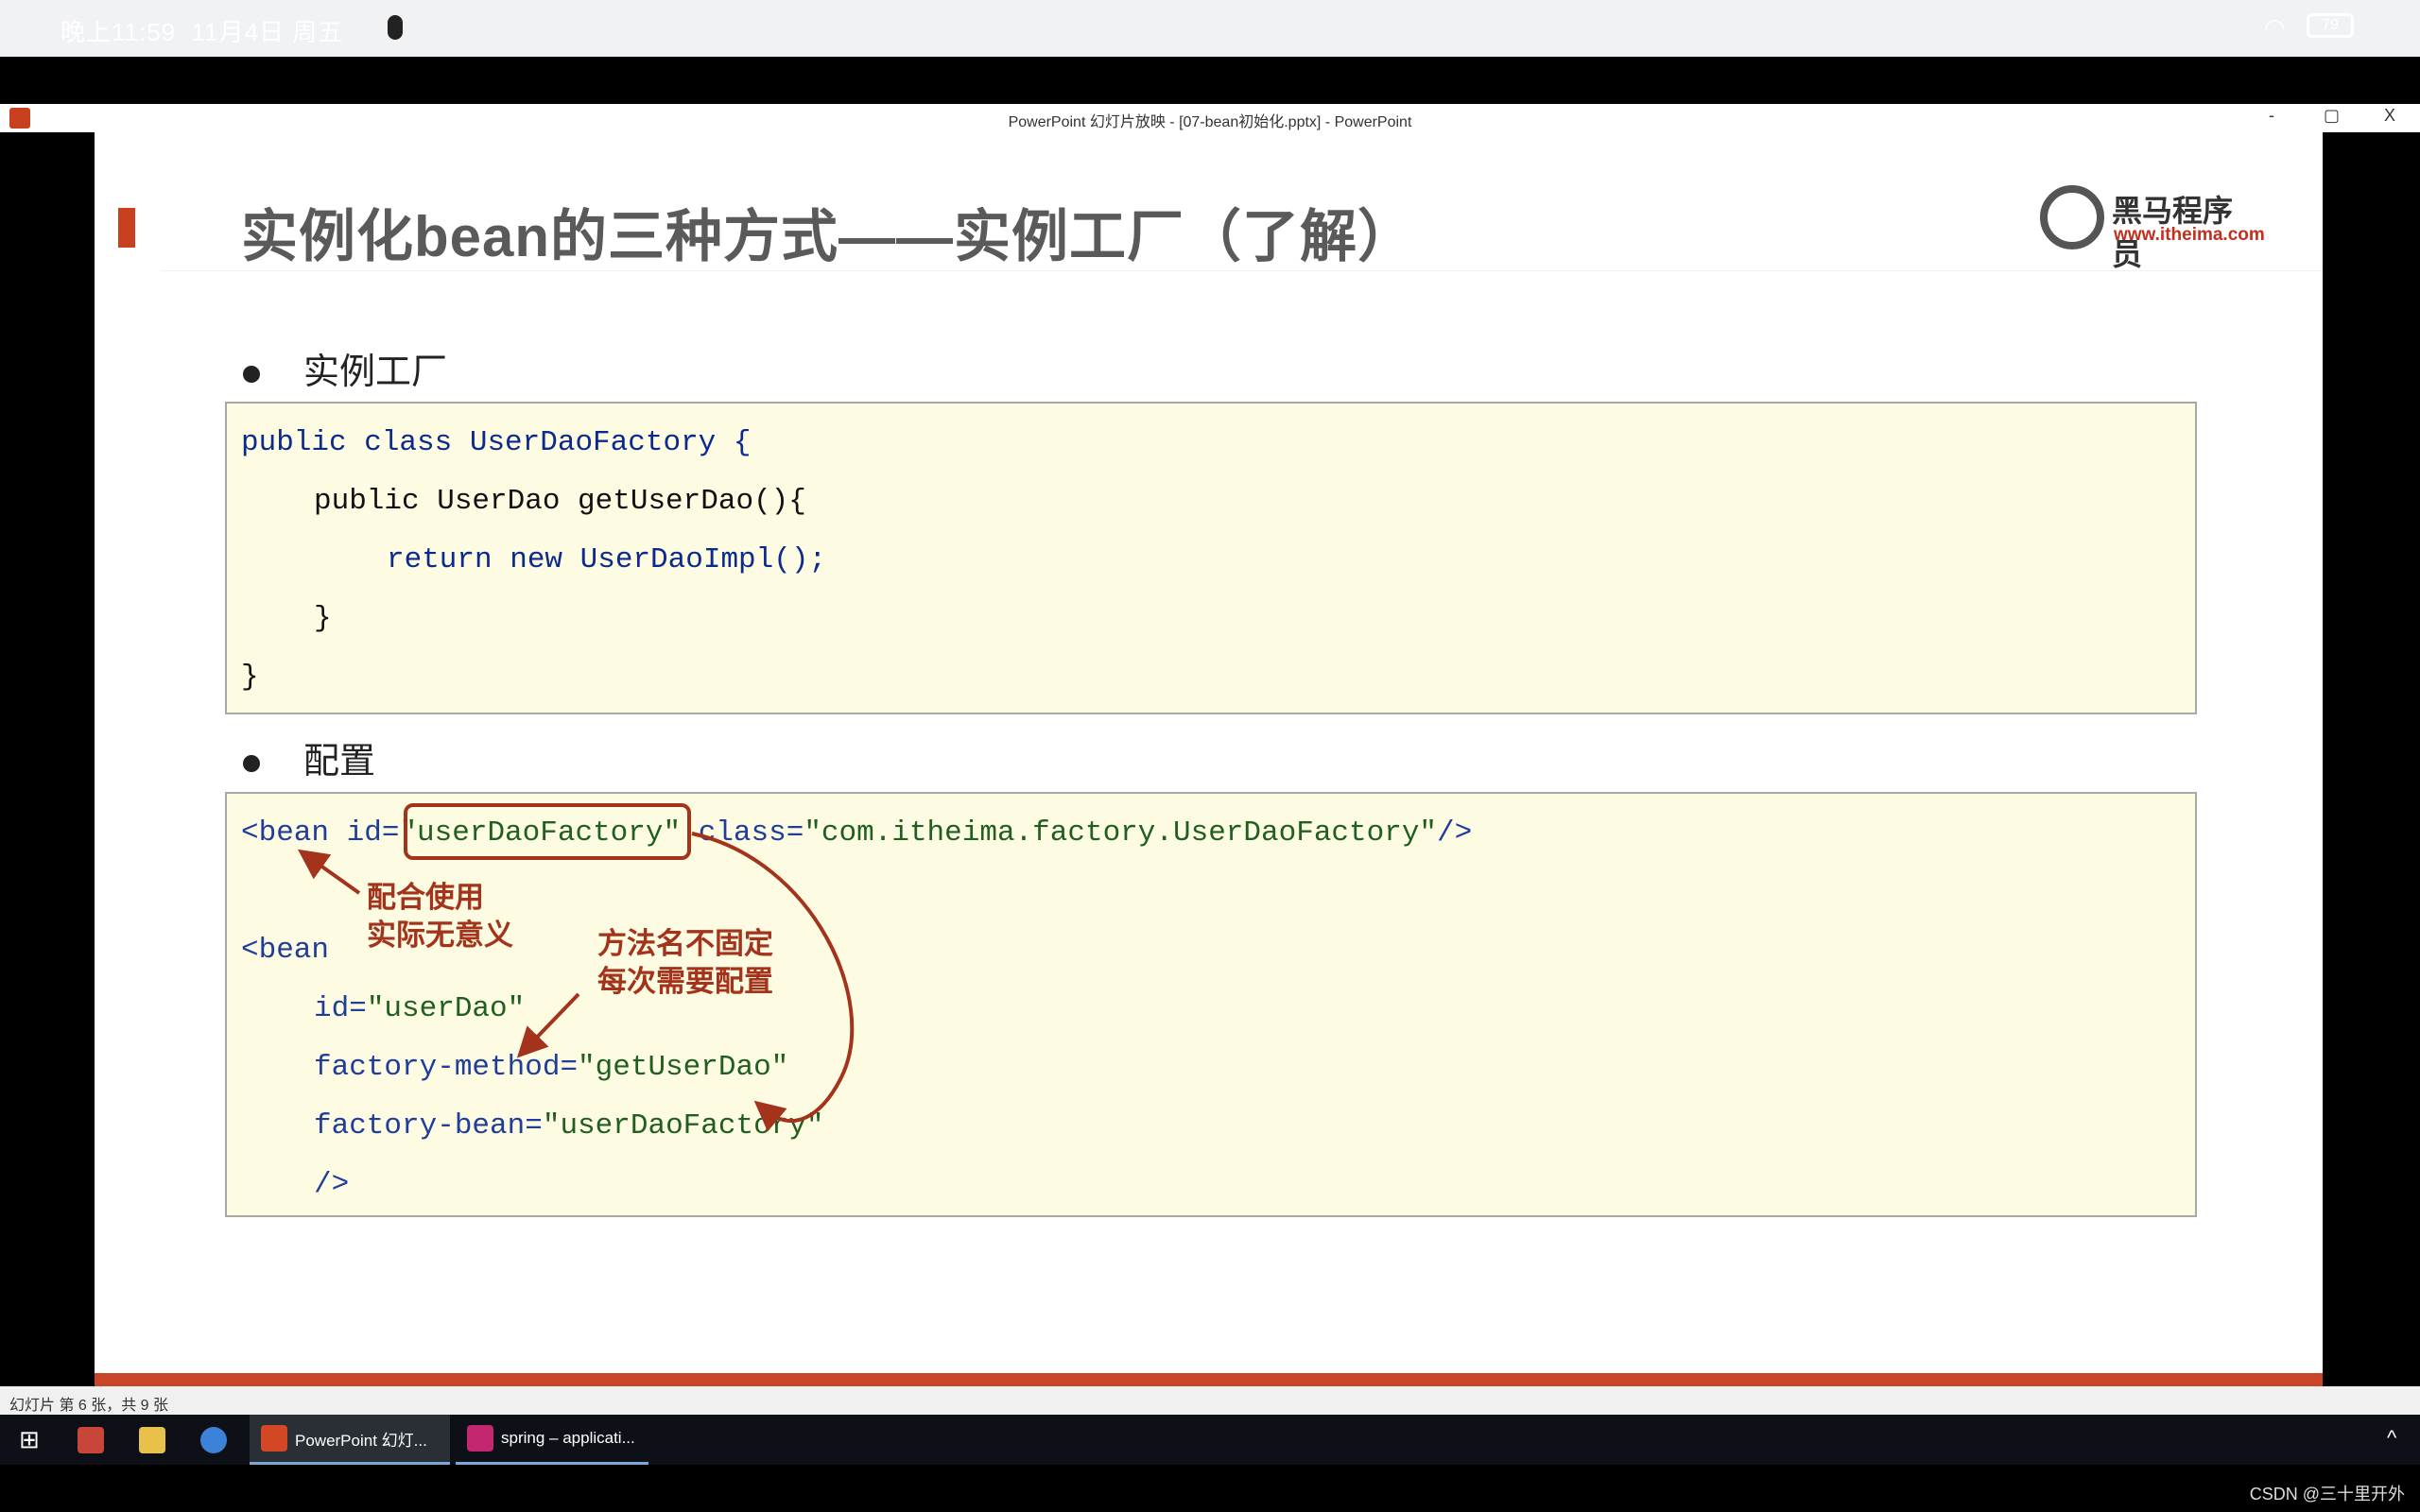 The height and width of the screenshot is (1512, 2420). Describe the element at coordinates (2391, 1438) in the screenshot. I see `tray-expand-icon: ^` at that location.